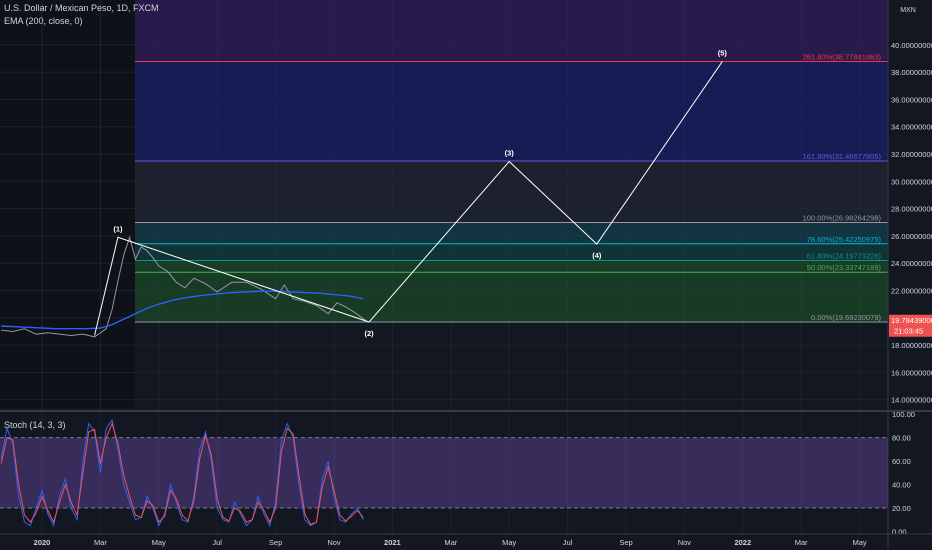 The image size is (932, 550). I want to click on fib-level-label: 61.80%(24.19773226), so click(844, 256).